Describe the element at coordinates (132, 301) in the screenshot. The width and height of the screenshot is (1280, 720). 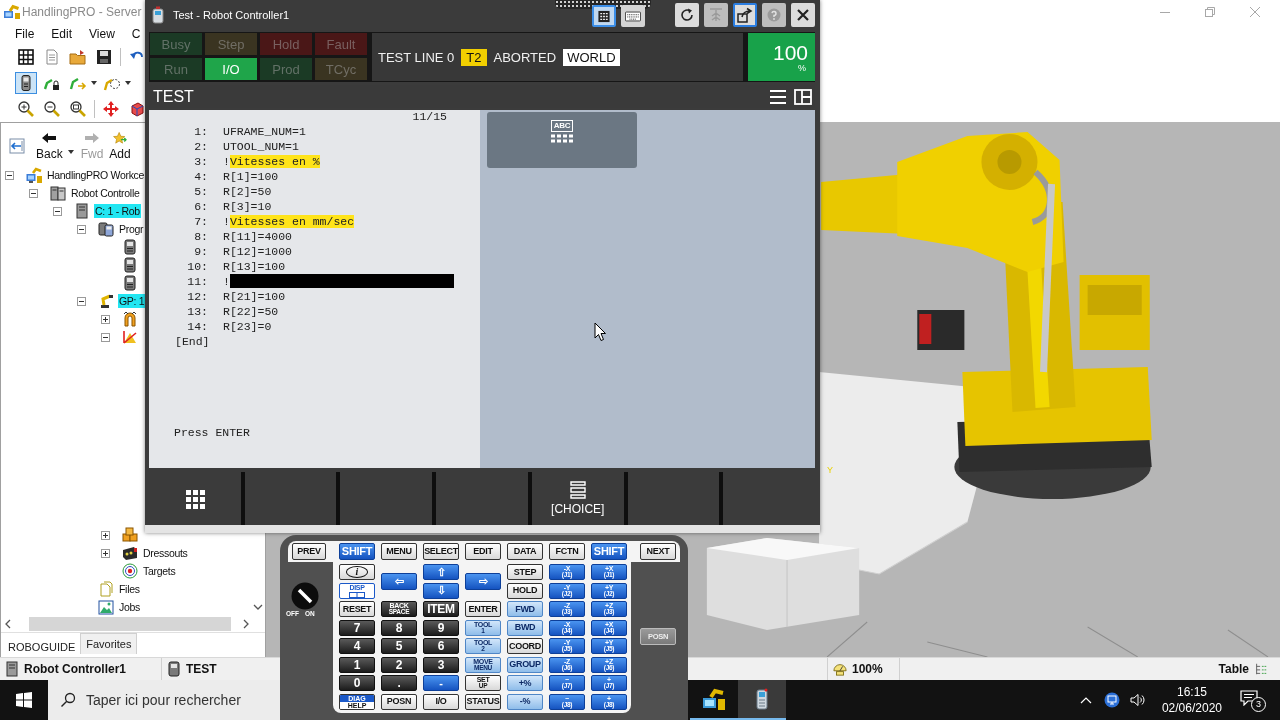
I see `tree-item: GP: 1` at that location.